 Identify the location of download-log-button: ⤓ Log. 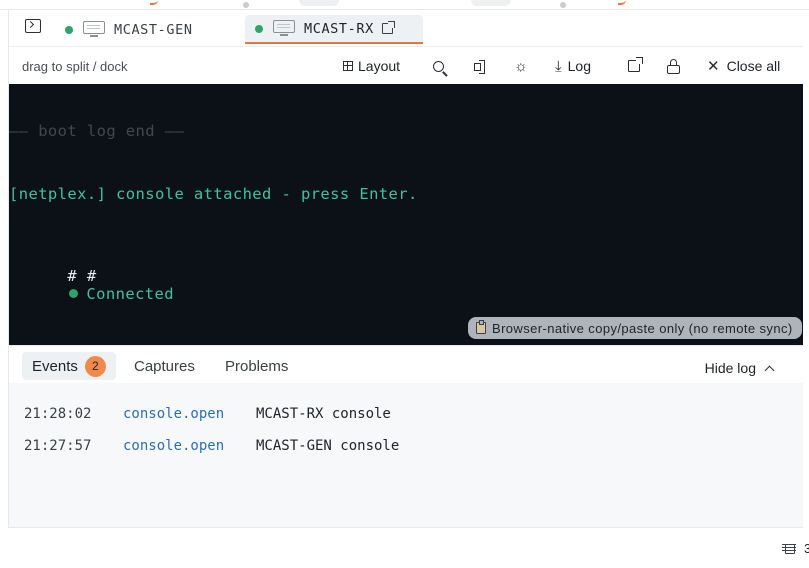
(573, 66).